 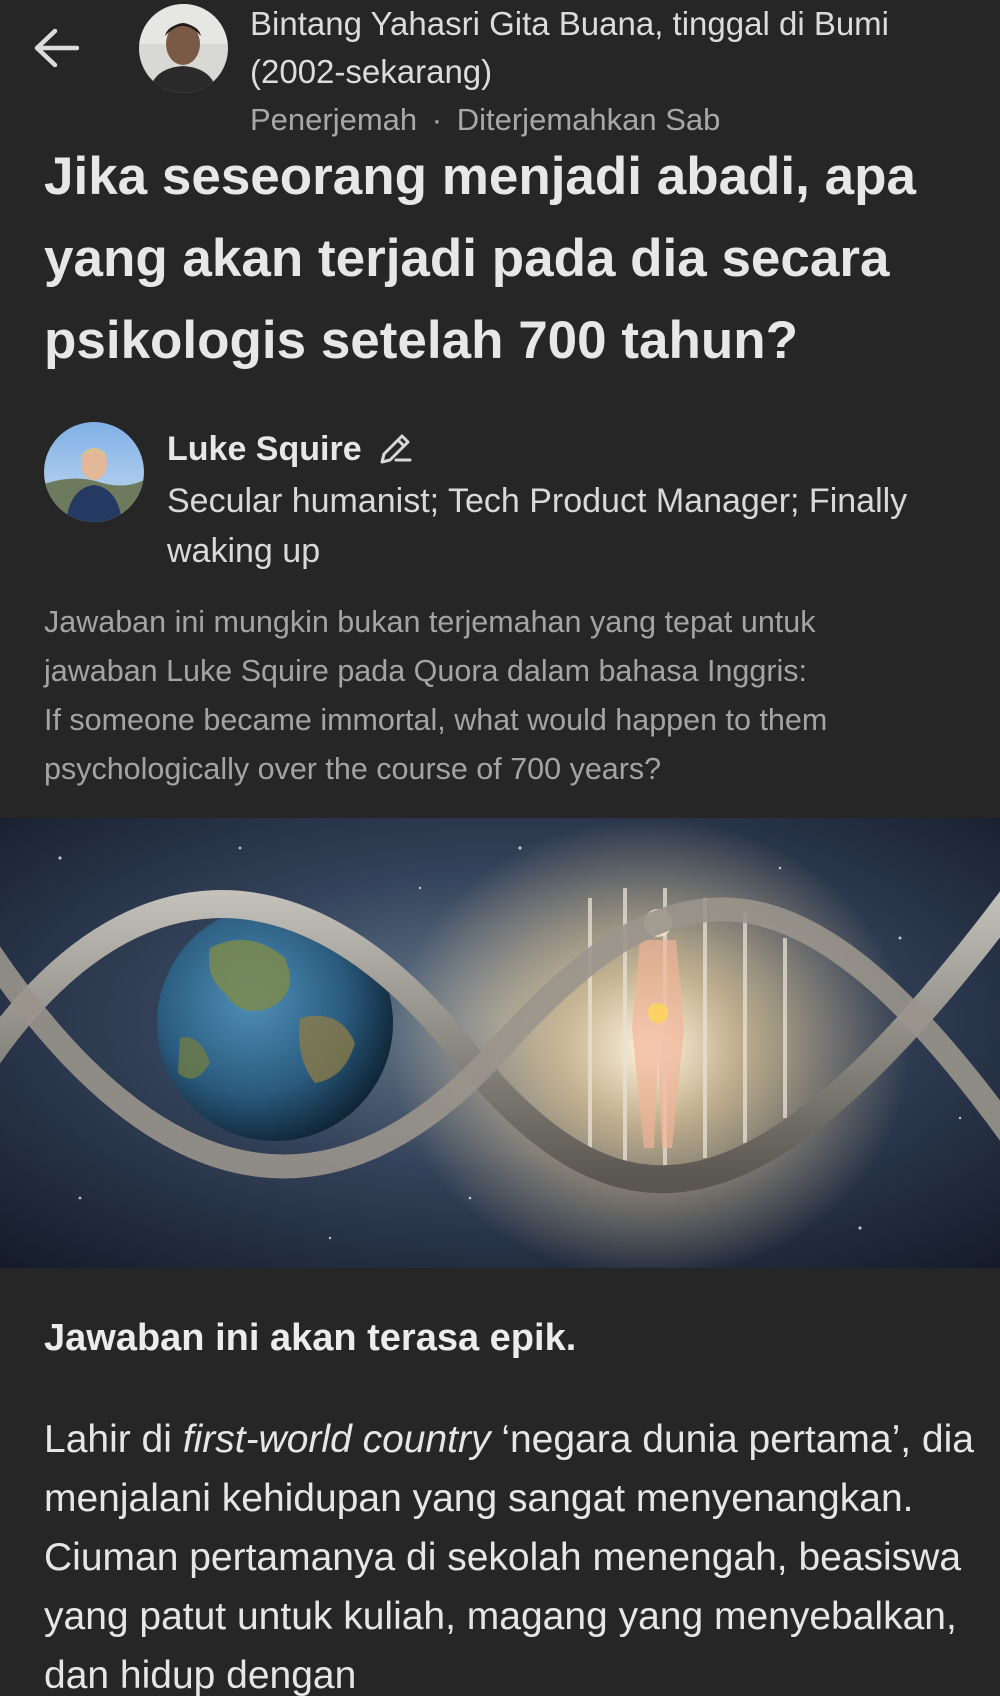 What do you see at coordinates (264, 449) in the screenshot?
I see `author-name: Luke Squire` at bounding box center [264, 449].